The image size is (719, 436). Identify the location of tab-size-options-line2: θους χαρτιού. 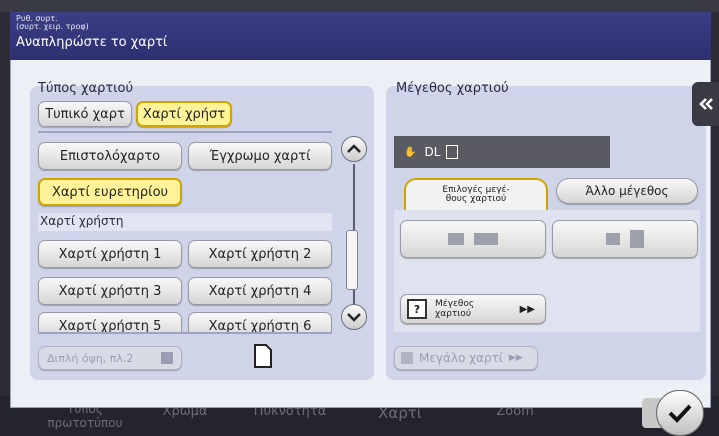
(476, 199).